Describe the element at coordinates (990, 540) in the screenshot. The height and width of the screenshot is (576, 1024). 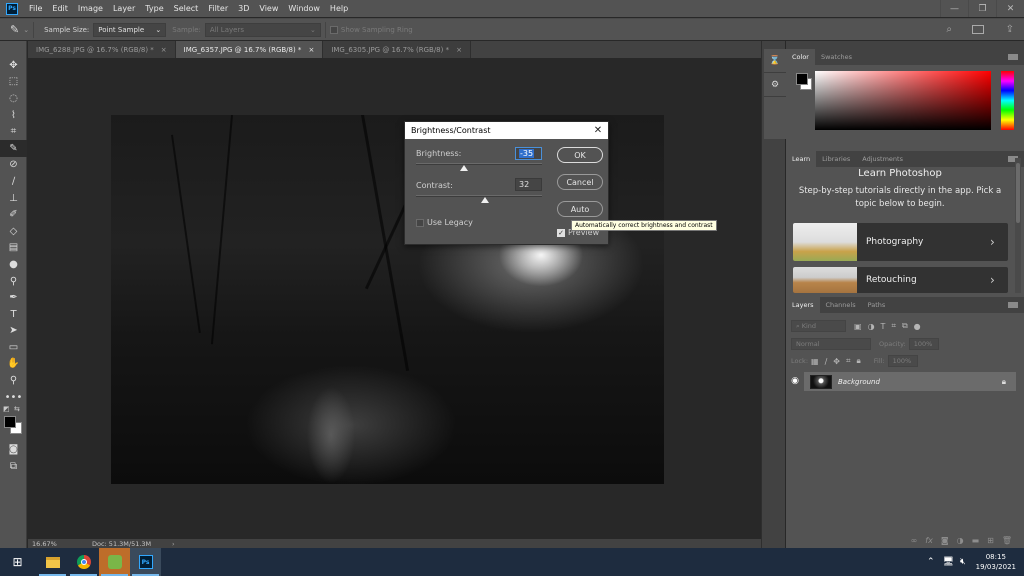
I see `new-layer-icon: ⊞` at that location.